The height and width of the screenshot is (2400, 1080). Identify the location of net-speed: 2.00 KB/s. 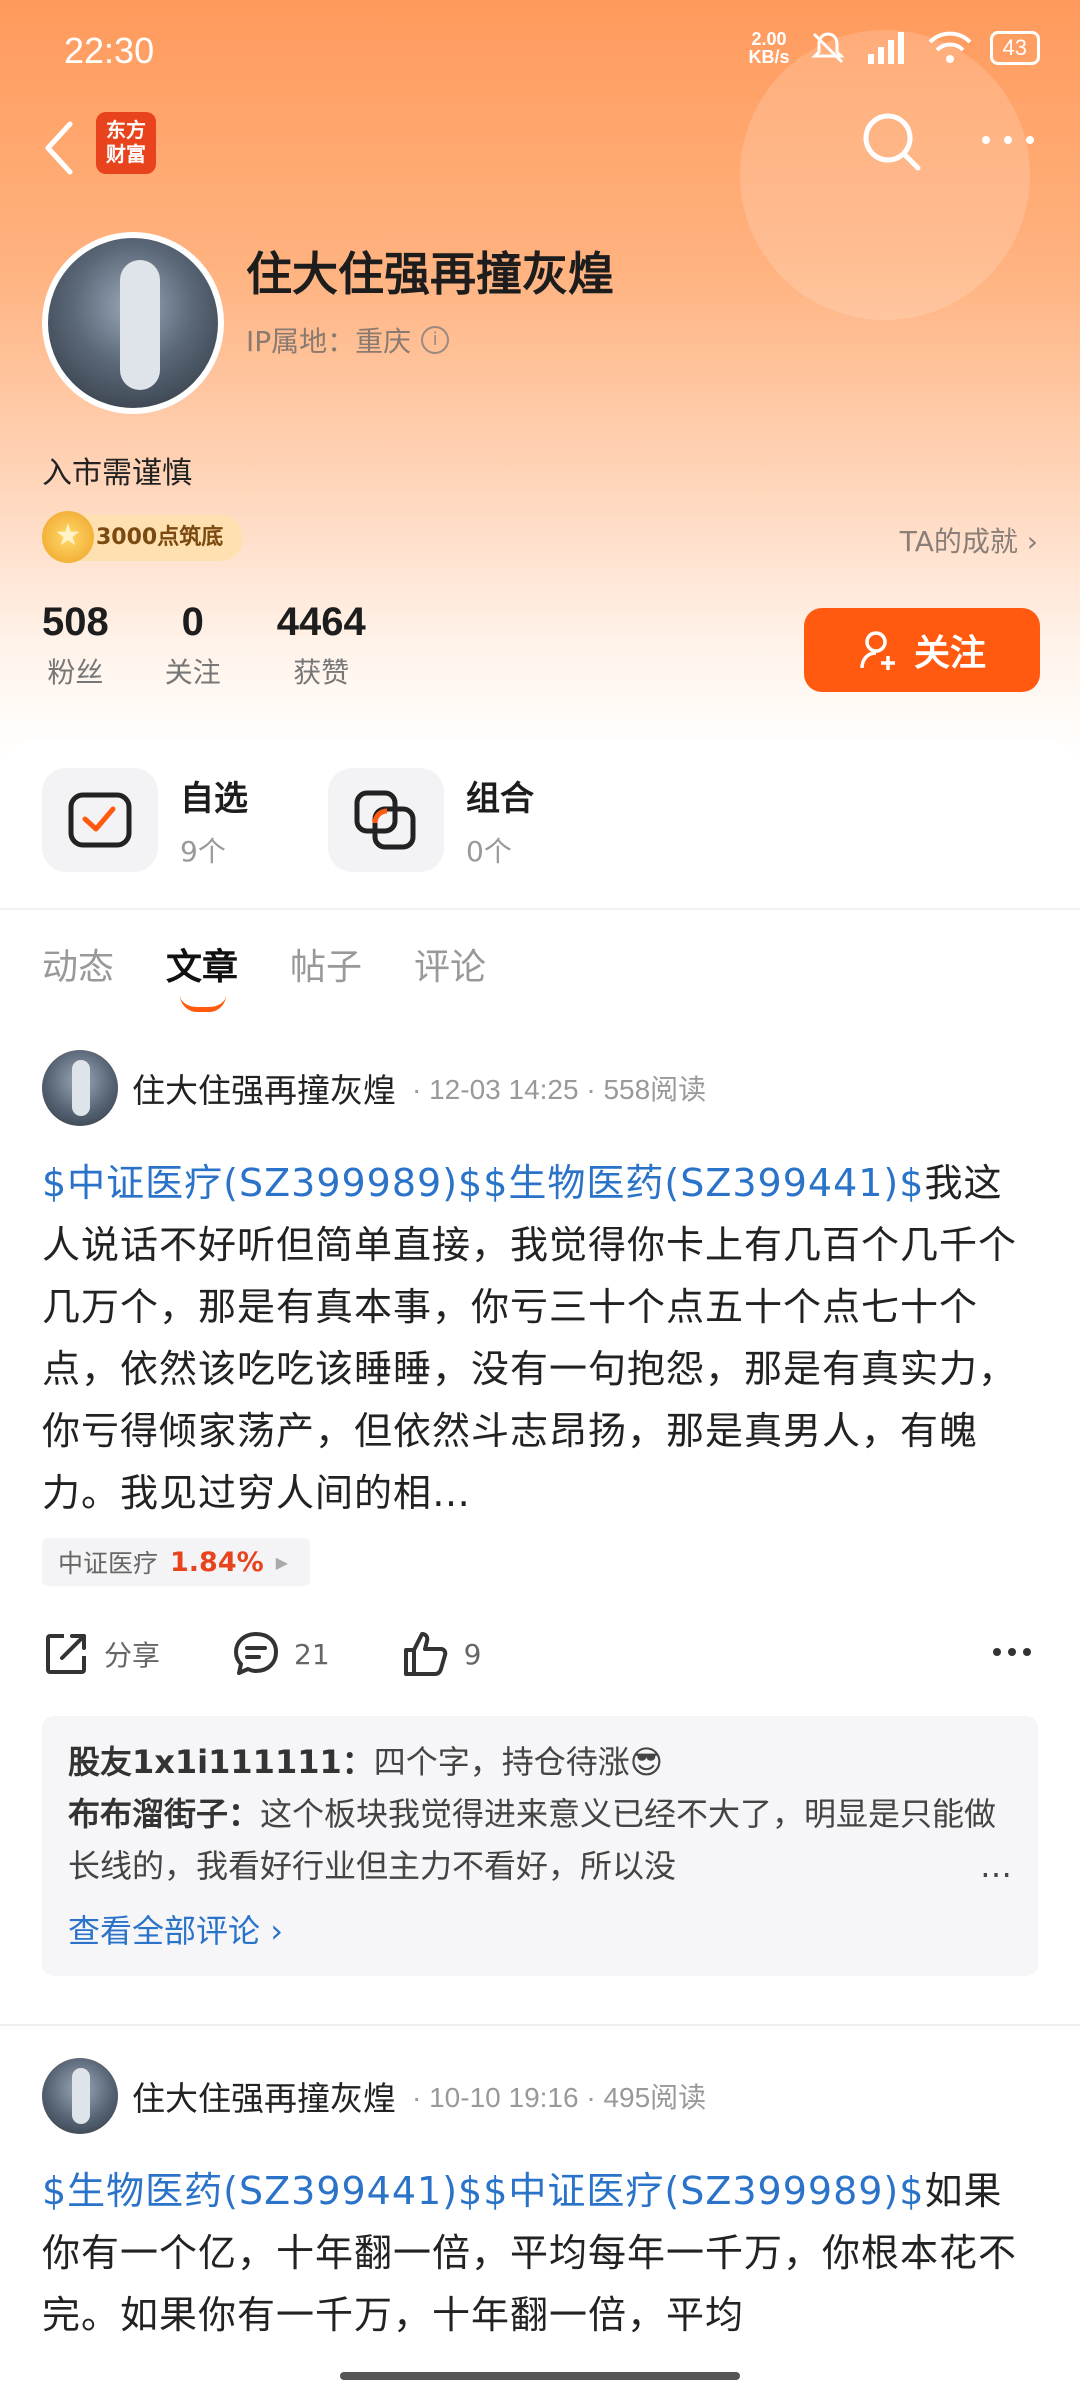
(769, 48).